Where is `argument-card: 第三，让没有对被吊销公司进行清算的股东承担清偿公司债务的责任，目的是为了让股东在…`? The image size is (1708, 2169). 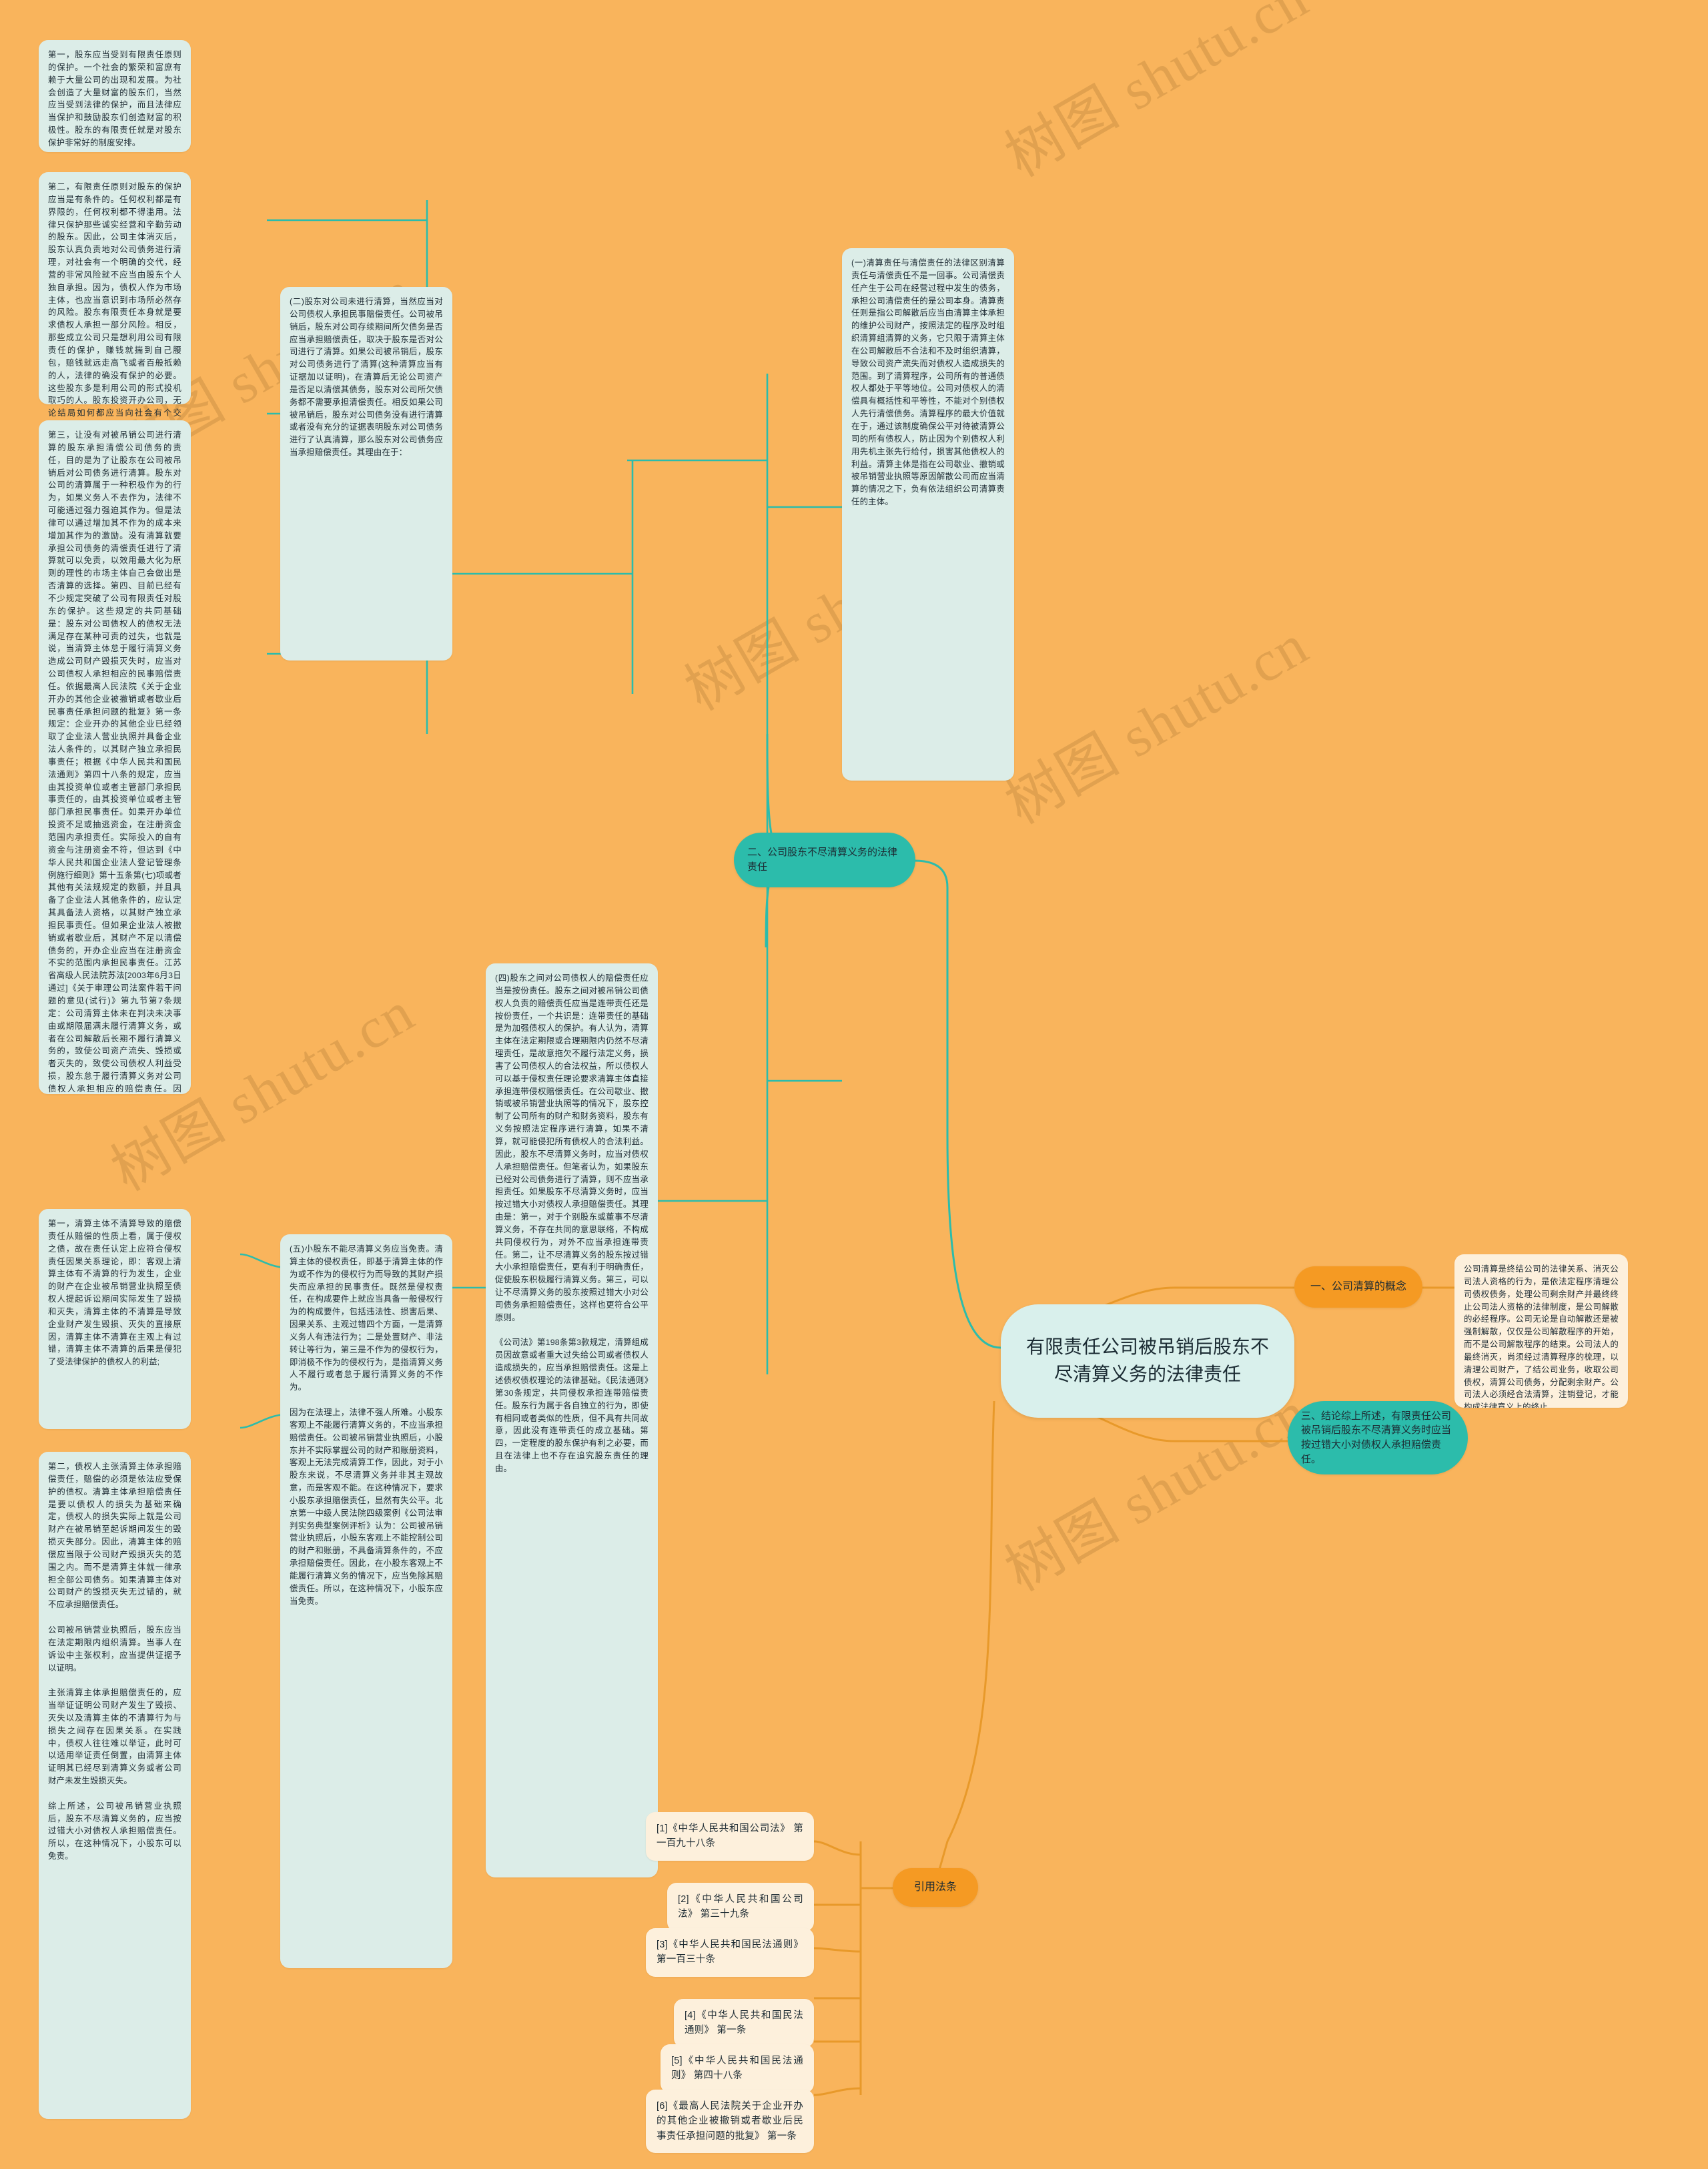
argument-card: 第三，让没有对被吊销公司进行清算的股东承担清偿公司债务的责任，目的是为了让股东在… is located at coordinates (115, 757).